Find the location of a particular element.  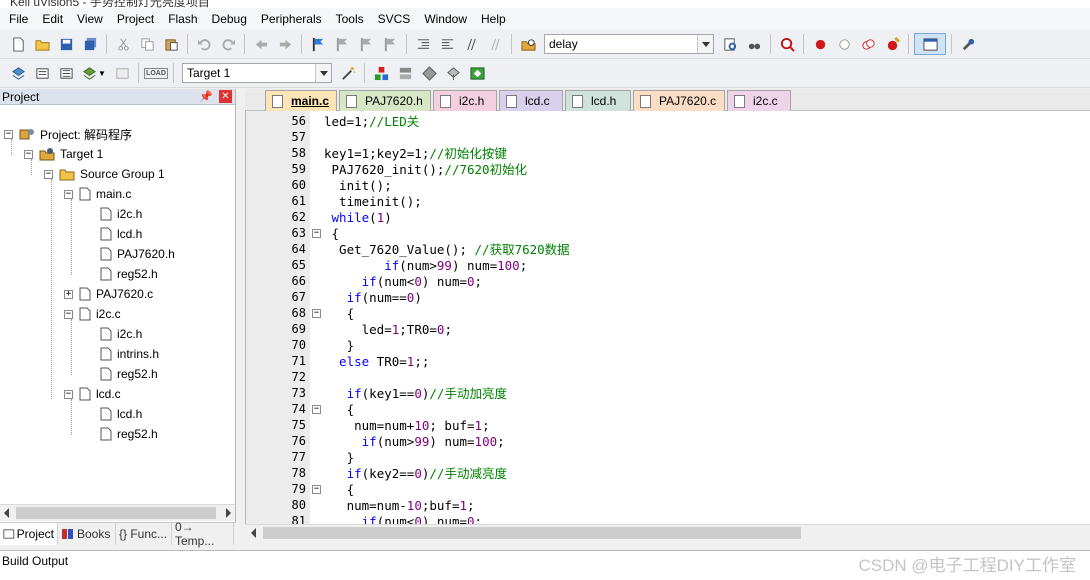

rebuild-button is located at coordinates (66, 73).